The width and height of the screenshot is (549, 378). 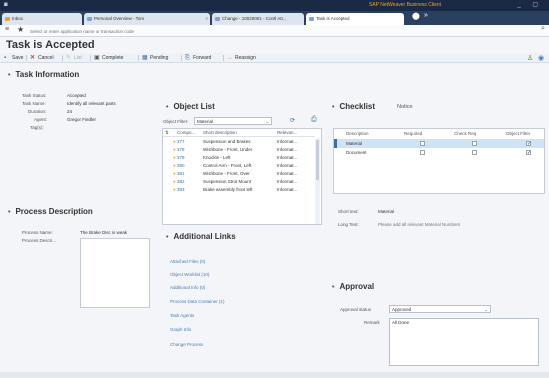 I want to click on tab-task-is-accepted: Task is Accepted, so click(x=355, y=19).